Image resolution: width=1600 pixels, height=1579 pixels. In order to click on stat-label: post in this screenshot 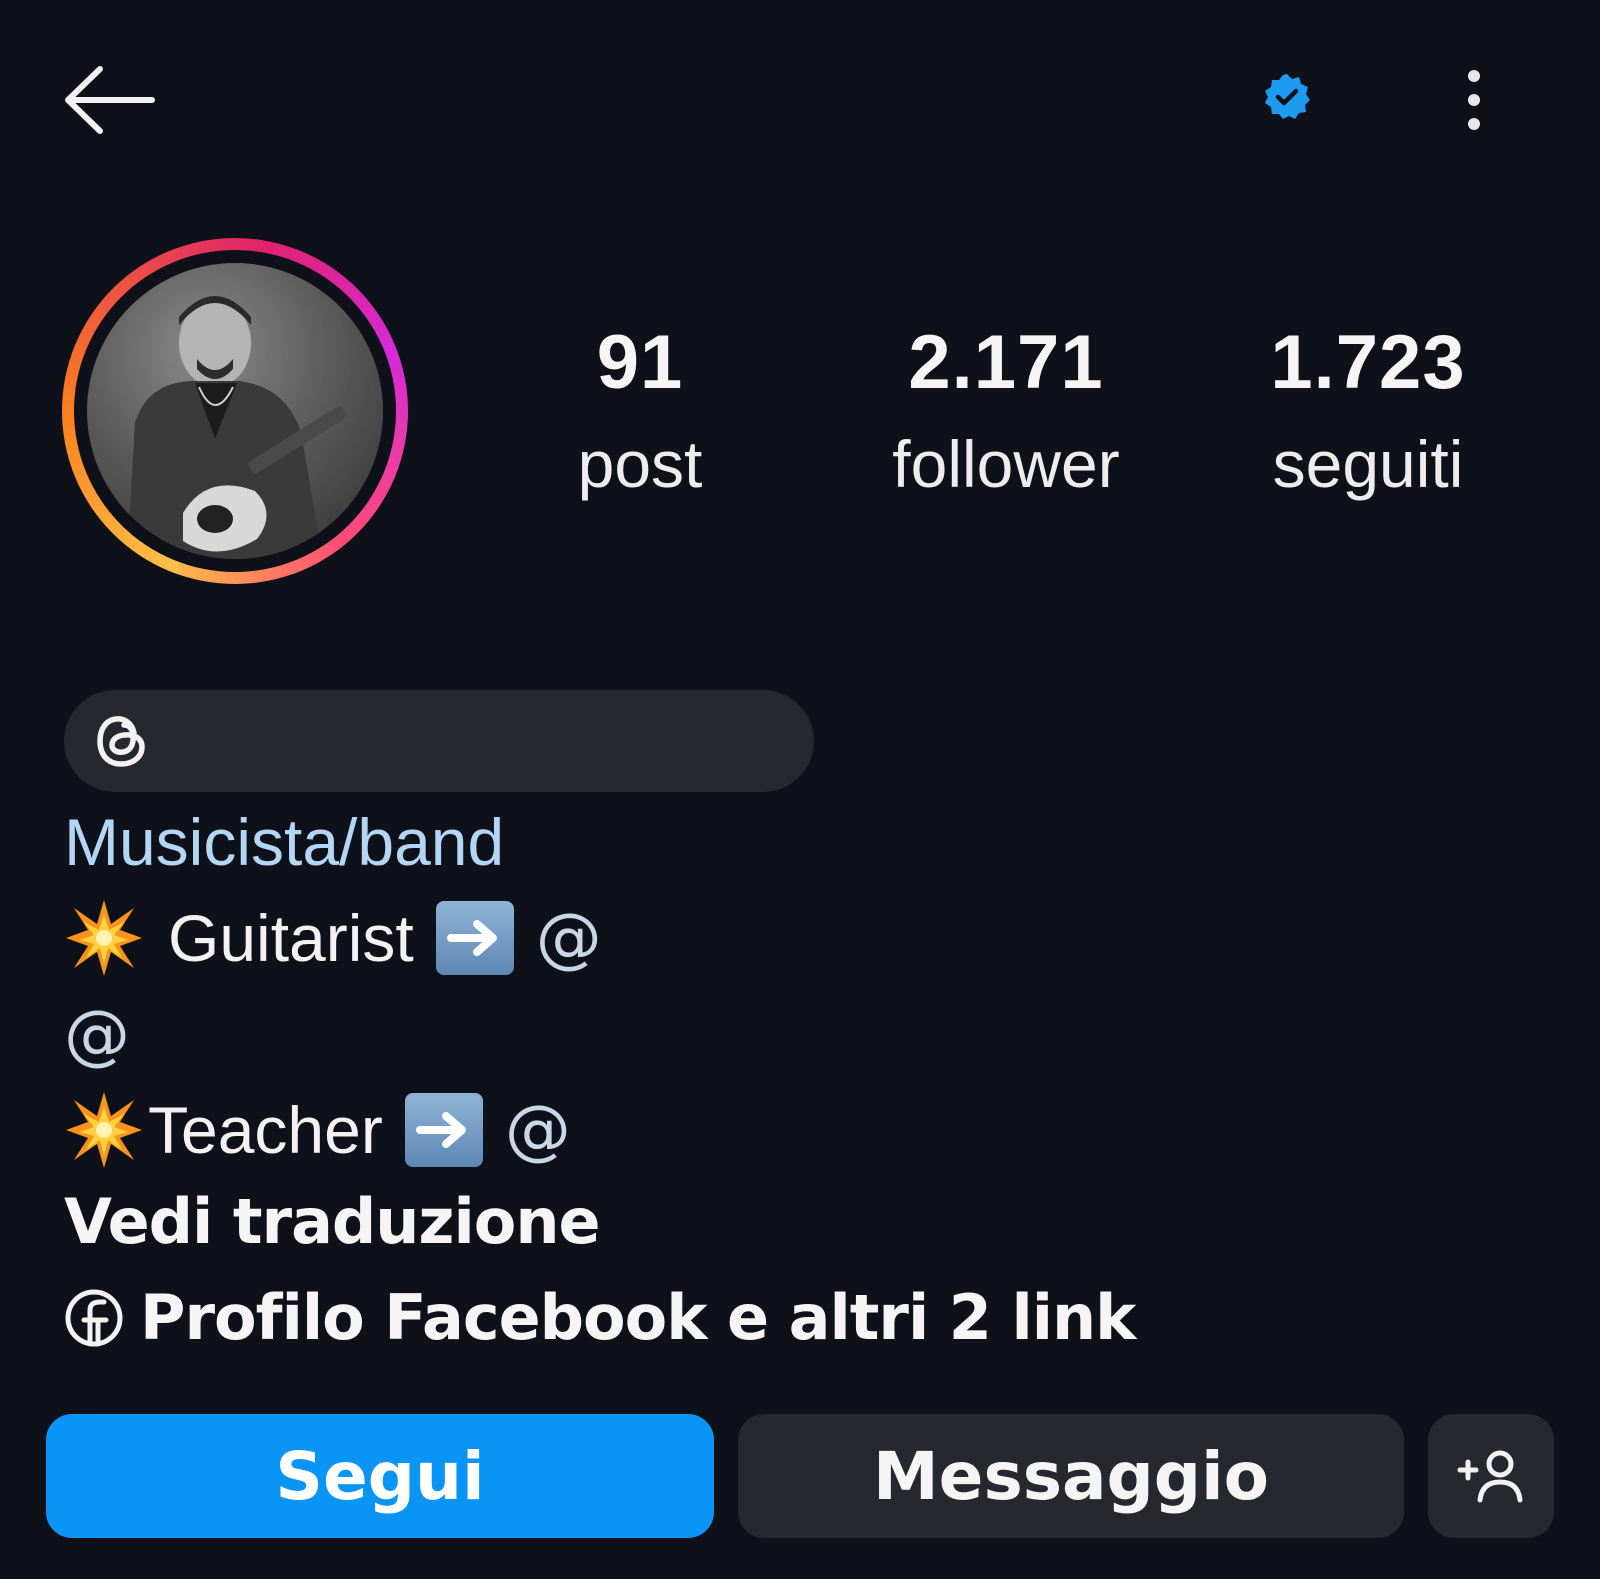, I will do `click(640, 464)`.